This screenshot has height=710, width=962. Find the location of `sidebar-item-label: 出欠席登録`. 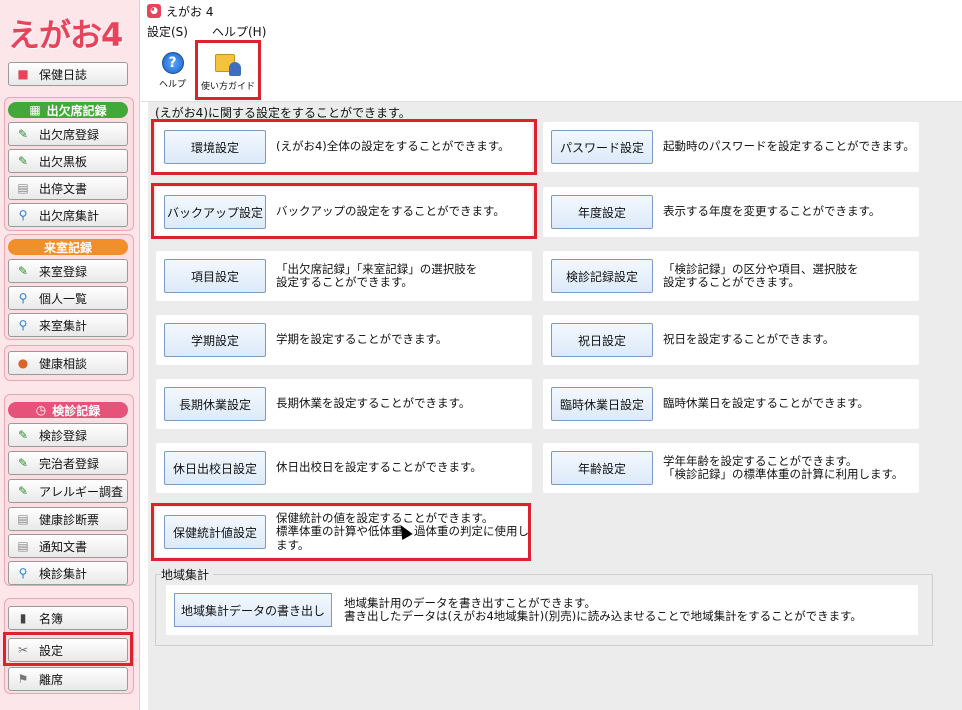

sidebar-item-label: 出欠席登録 is located at coordinates (69, 134).